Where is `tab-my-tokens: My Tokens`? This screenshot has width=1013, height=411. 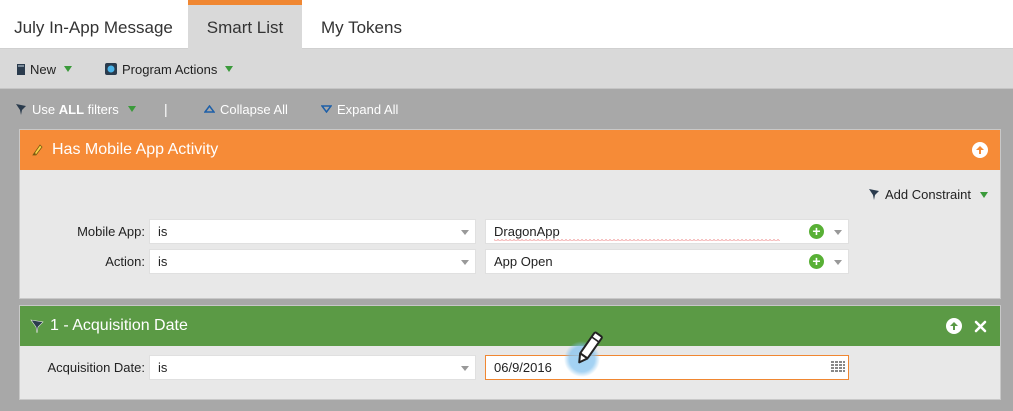 tab-my-tokens: My Tokens is located at coordinates (361, 24).